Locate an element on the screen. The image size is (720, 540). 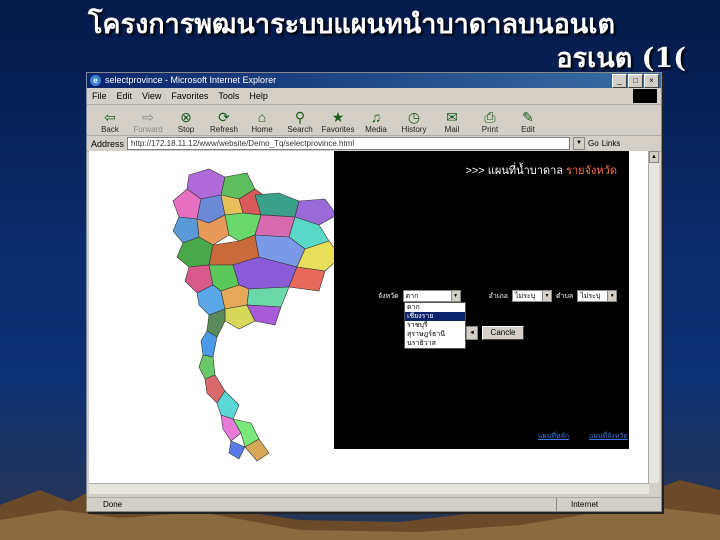
print-icon: ⎙ is located at coordinates (490, 117).